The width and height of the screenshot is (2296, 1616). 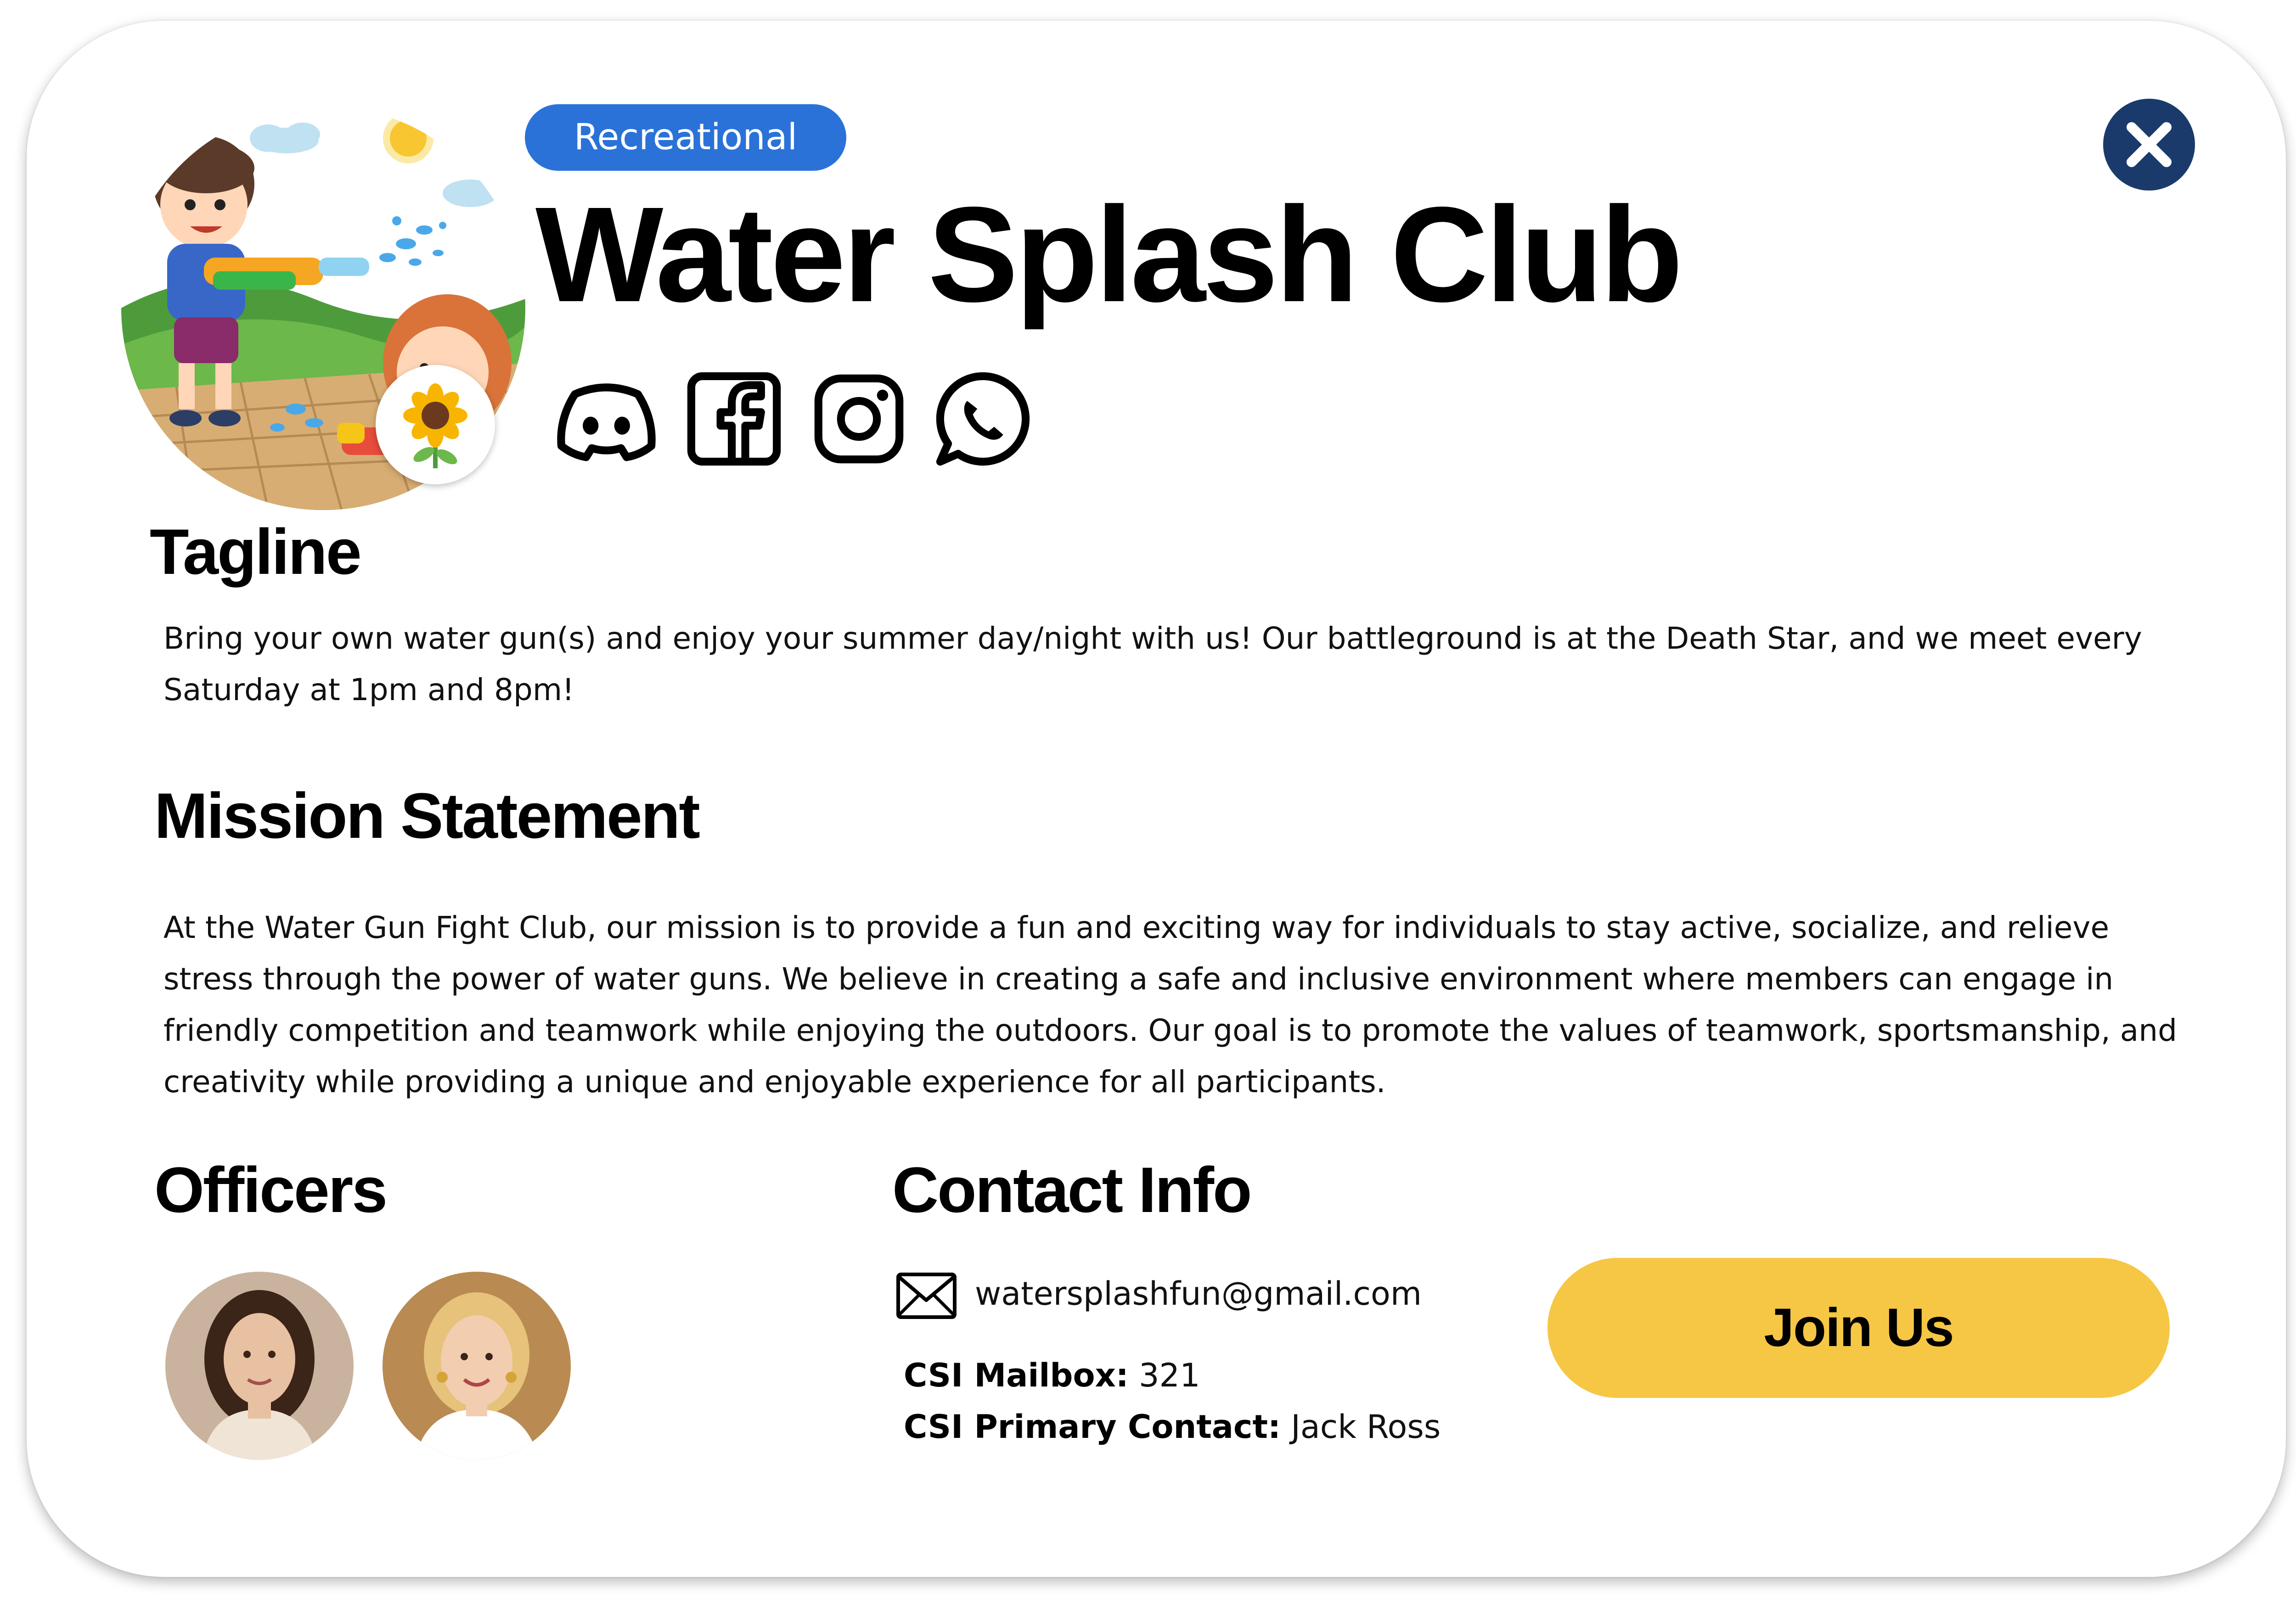 I want to click on mailbox-line: CSI Mailbox: 321, so click(x=1052, y=1375).